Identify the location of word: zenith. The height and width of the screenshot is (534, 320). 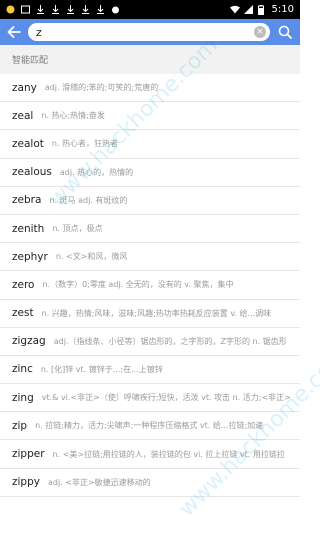
(28, 228).